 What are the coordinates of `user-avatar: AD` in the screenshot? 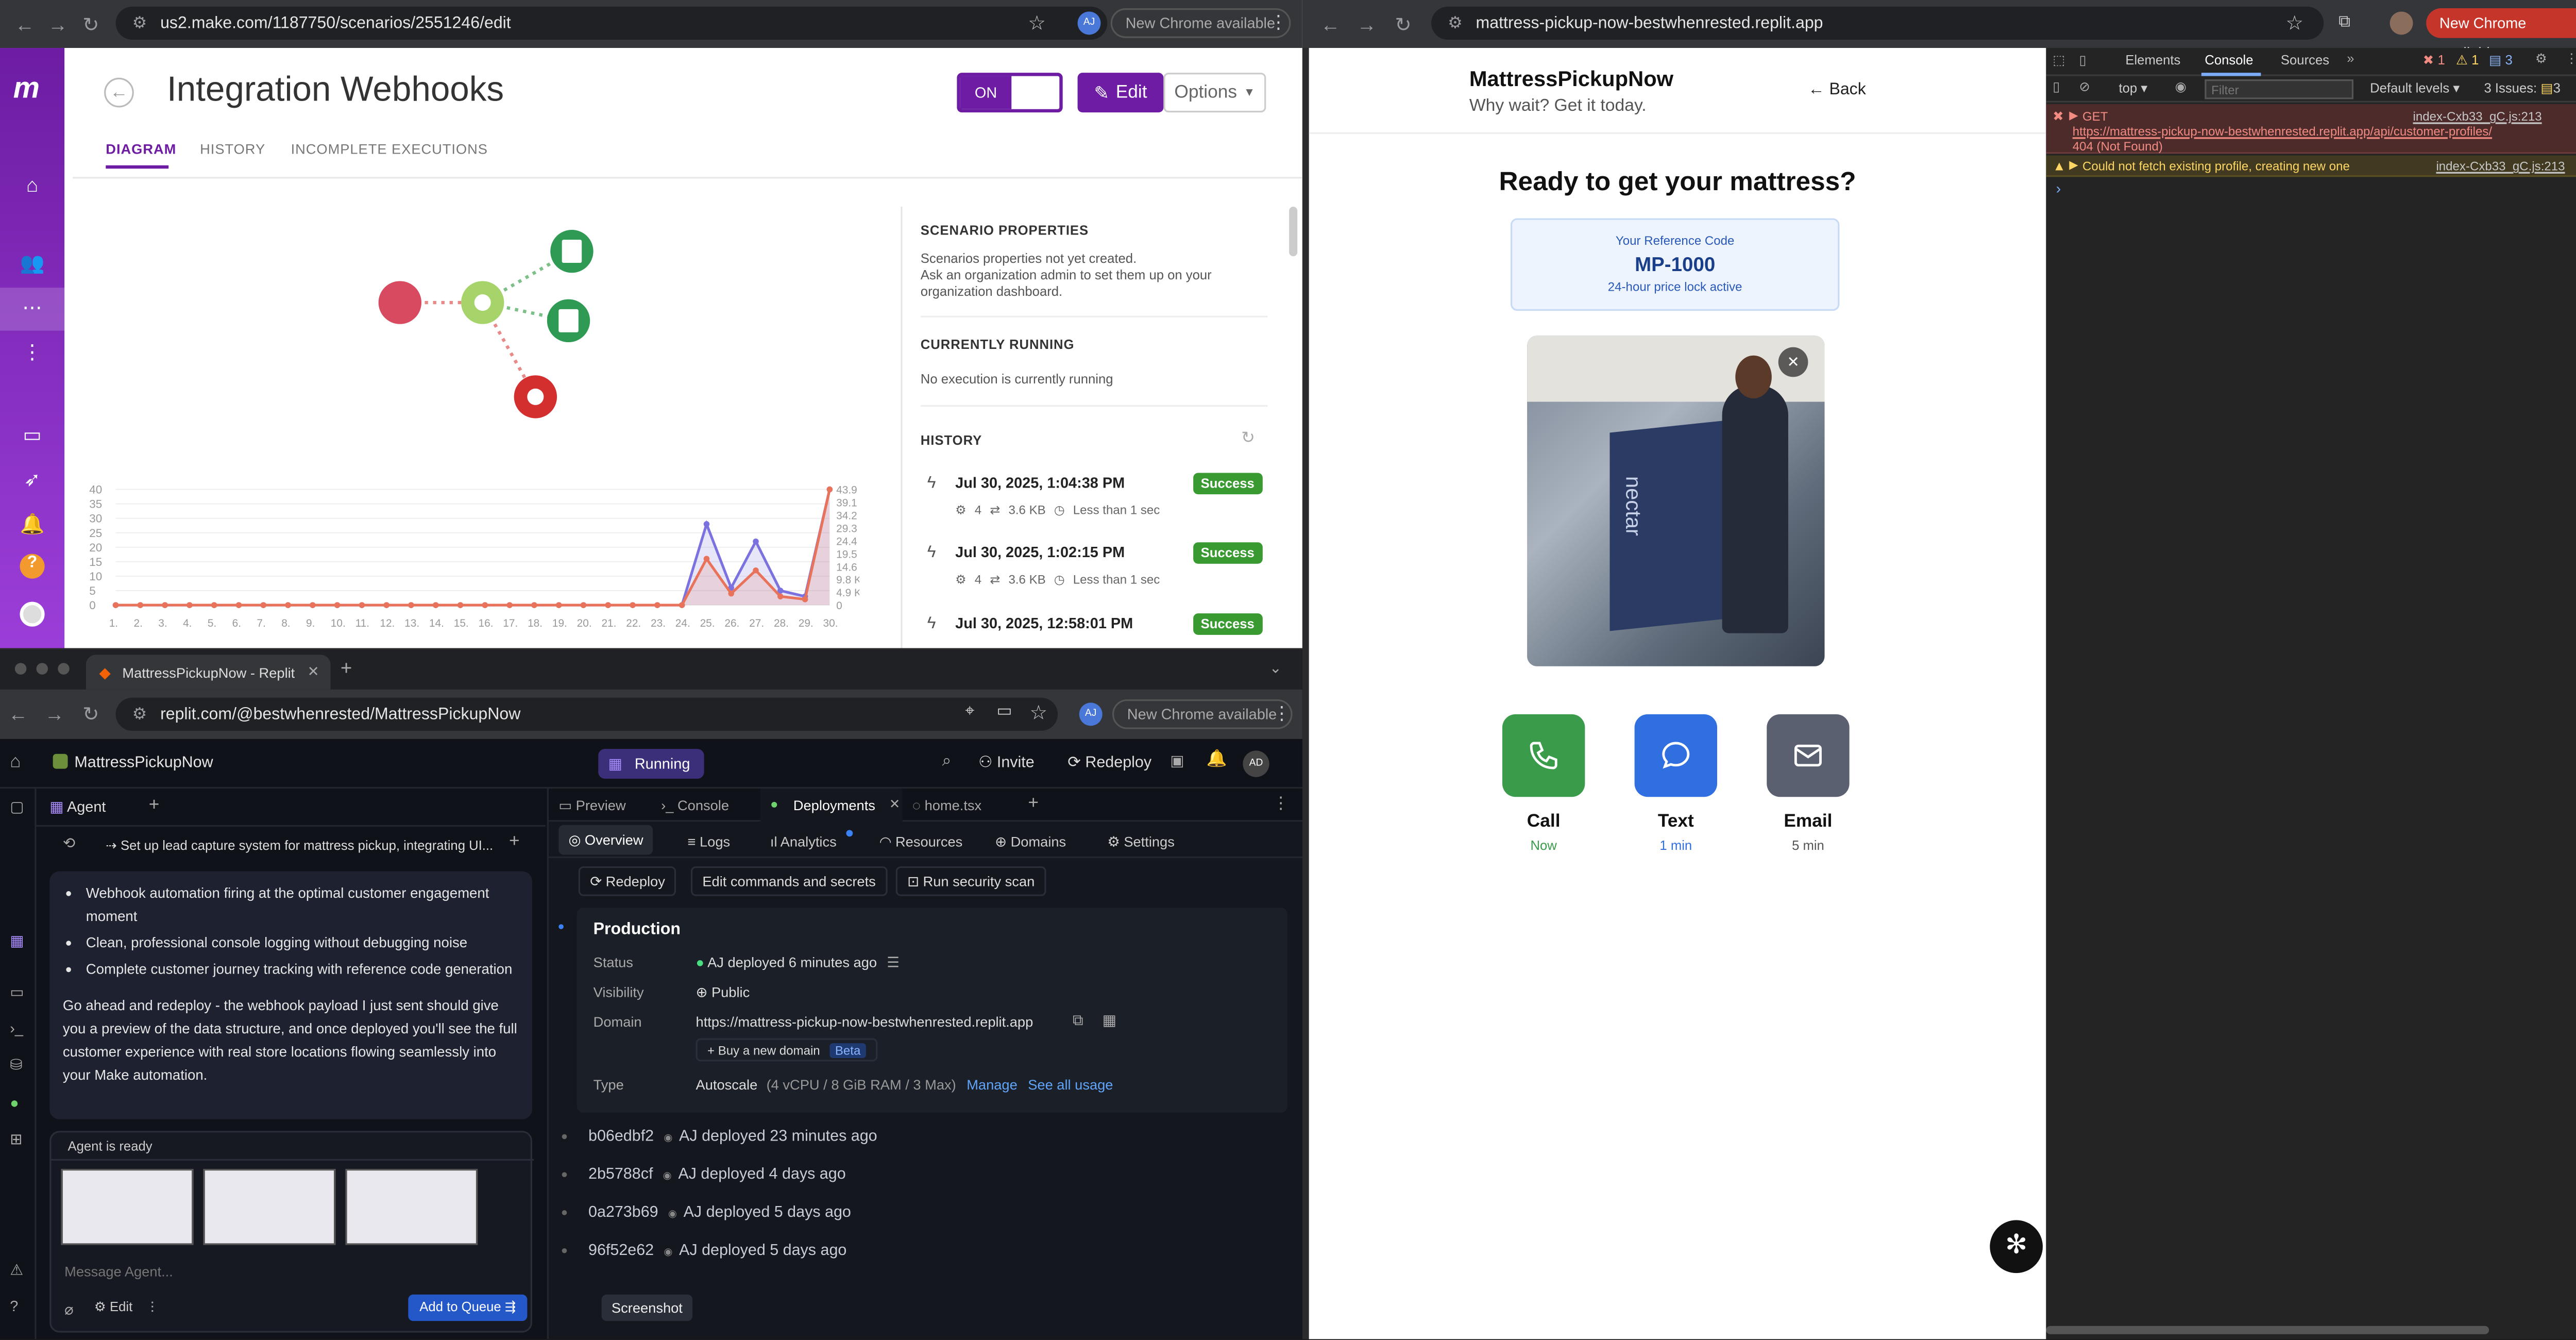 It's located at (1256, 763).